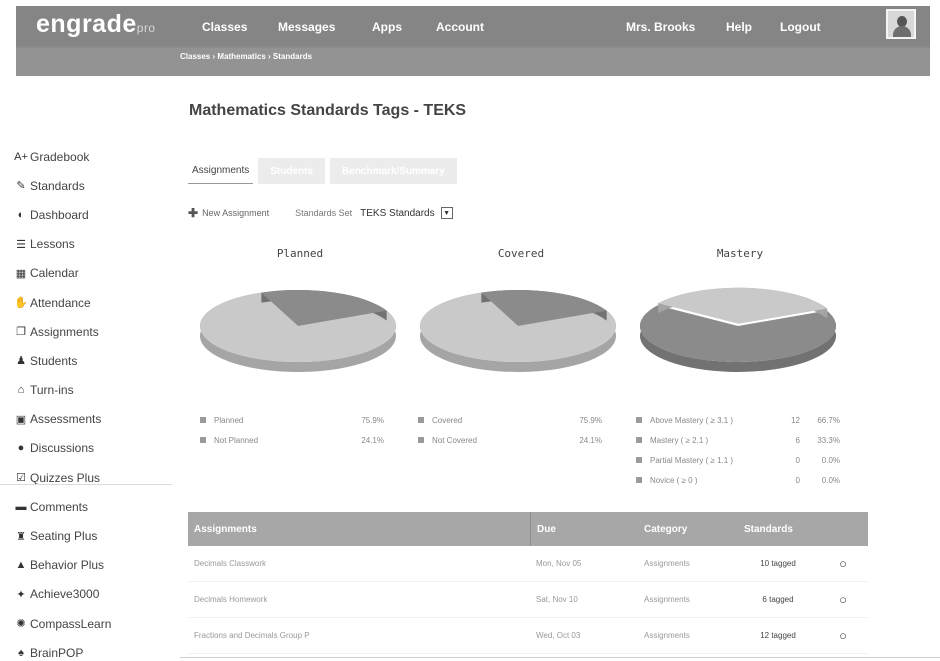  What do you see at coordinates (94, 214) in the screenshot?
I see `sidebar-item-dashboard: ◐ Dashboard` at bounding box center [94, 214].